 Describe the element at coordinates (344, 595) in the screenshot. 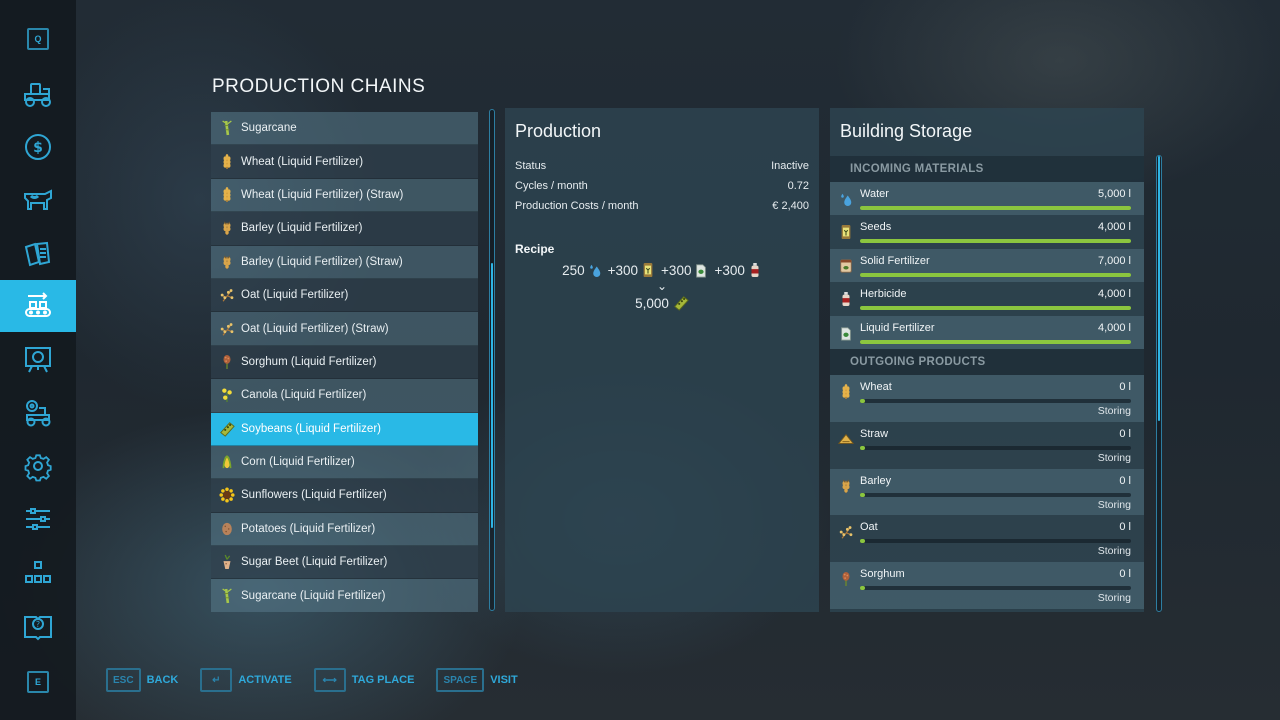

I see `chain-list-item: Sugarcane (Liquid Fertilizer)` at that location.